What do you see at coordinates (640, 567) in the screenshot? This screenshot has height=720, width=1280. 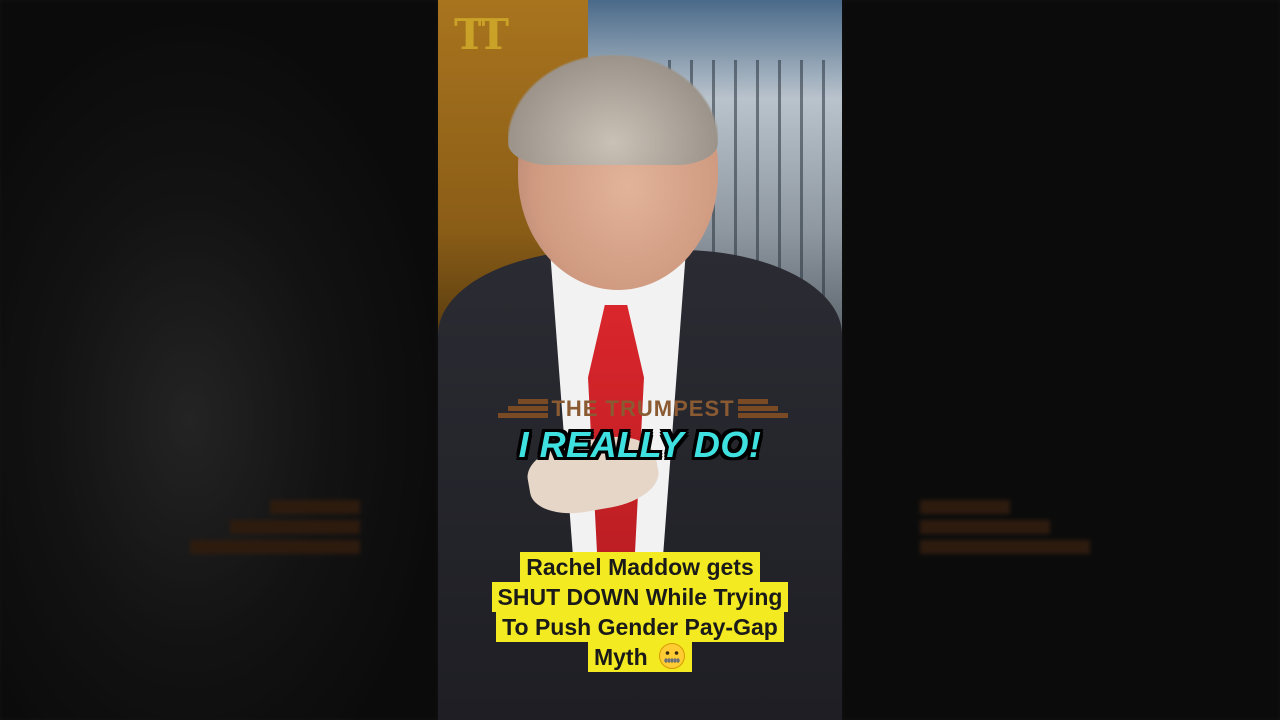 I see `title-line: Rachel Maddow gets` at bounding box center [640, 567].